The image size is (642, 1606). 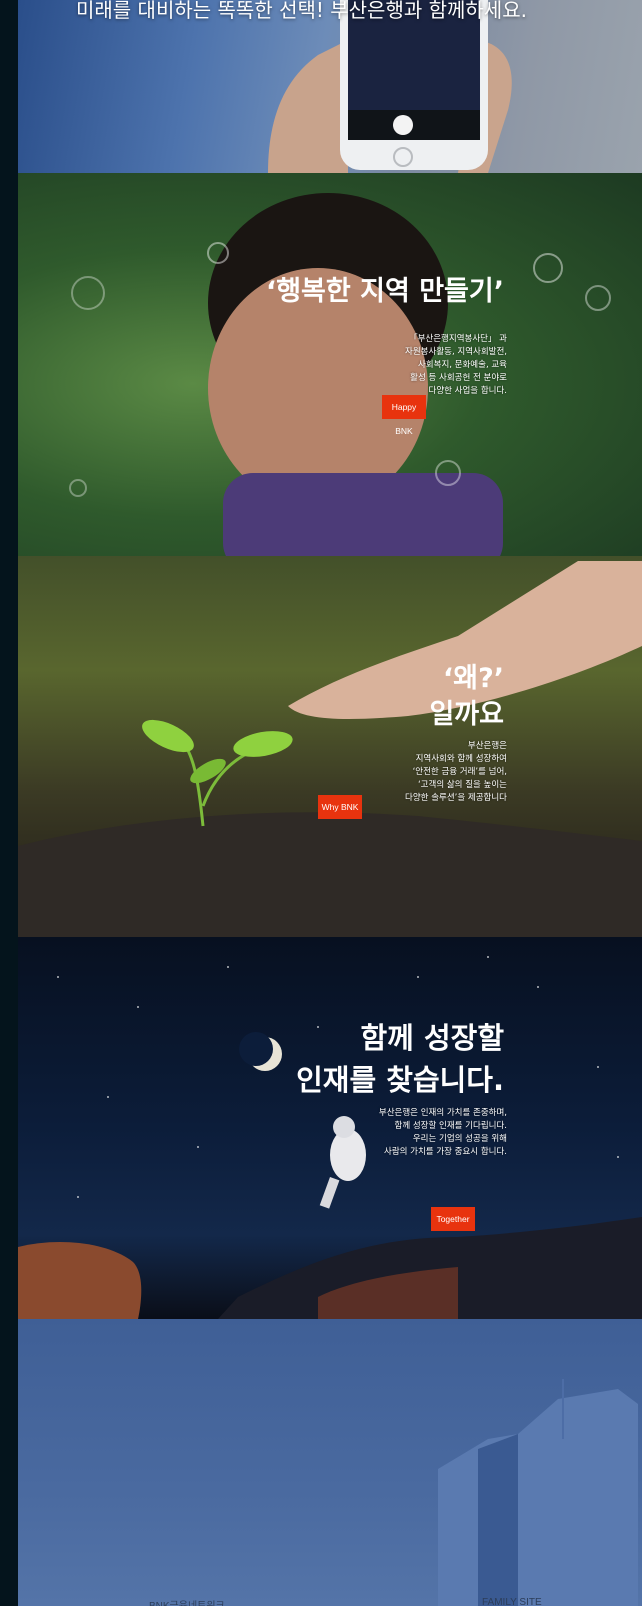 What do you see at coordinates (400, 1080) in the screenshot?
I see `together-title-line2: 인재를 찾습니다.` at bounding box center [400, 1080].